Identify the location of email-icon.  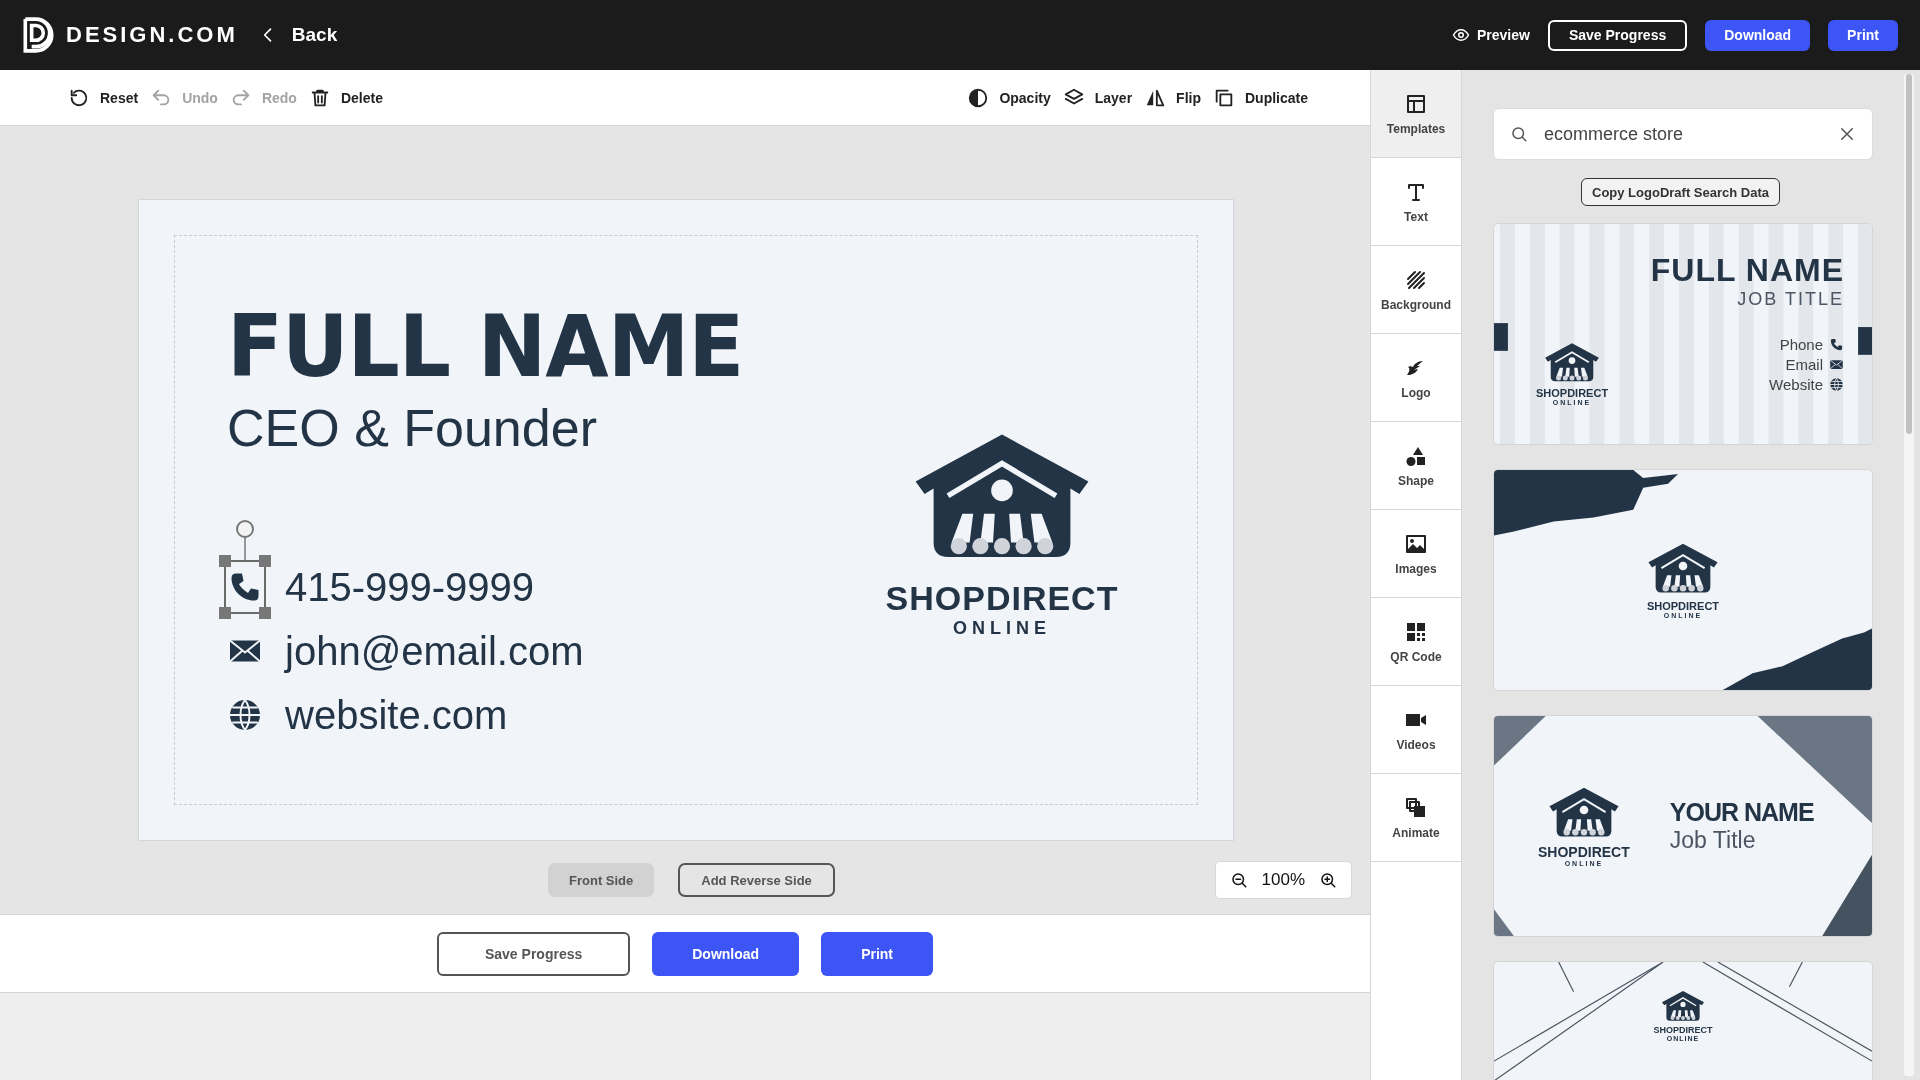
(1836, 364).